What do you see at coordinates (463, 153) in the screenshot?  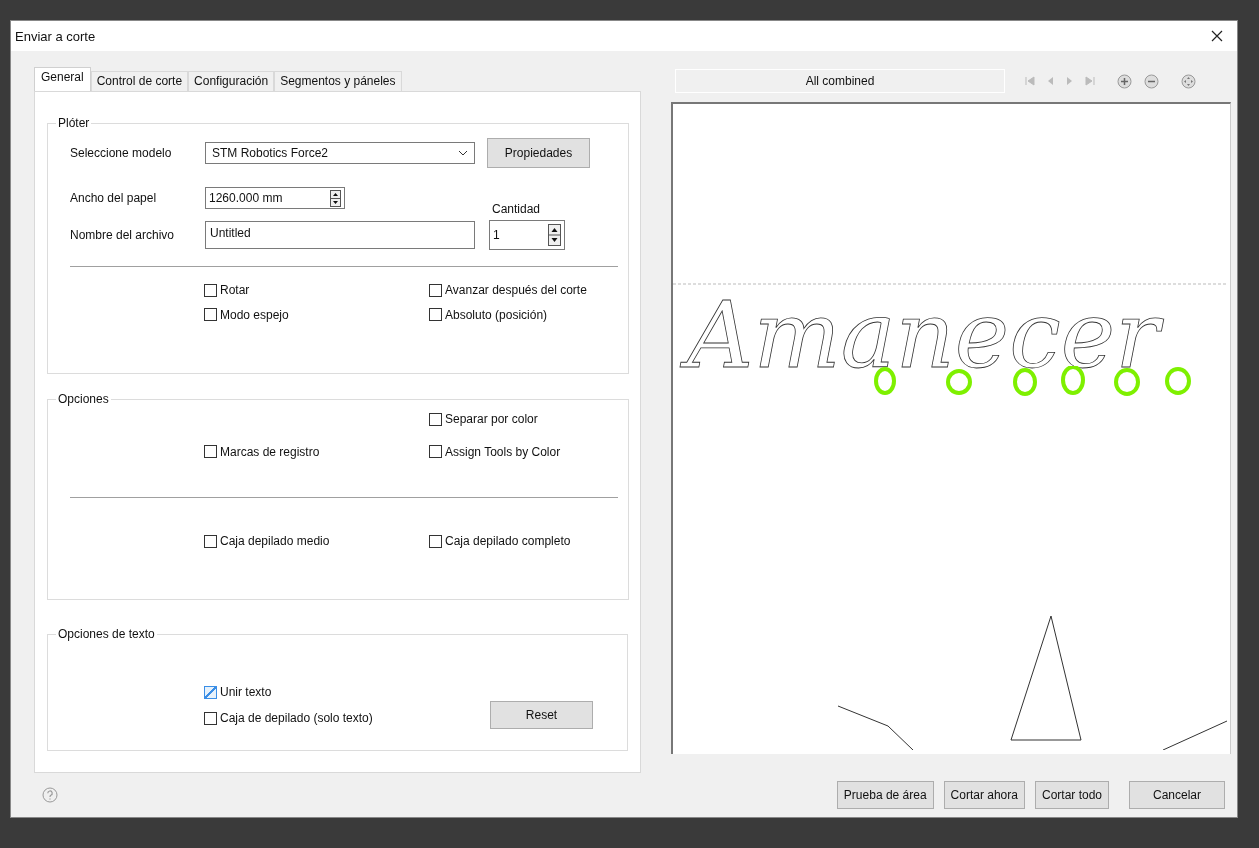 I see `chevron-icon` at bounding box center [463, 153].